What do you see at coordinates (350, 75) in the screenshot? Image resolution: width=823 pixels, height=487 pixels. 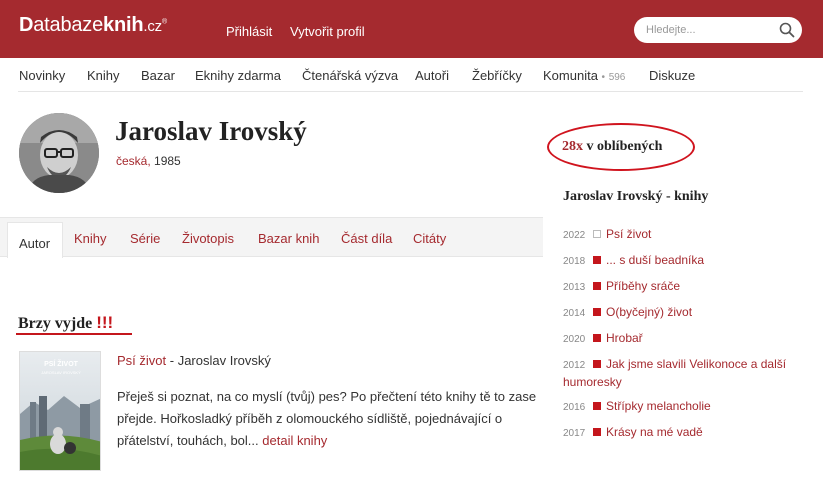 I see `nav-item-vyzva: Čtenářská výzva` at bounding box center [350, 75].